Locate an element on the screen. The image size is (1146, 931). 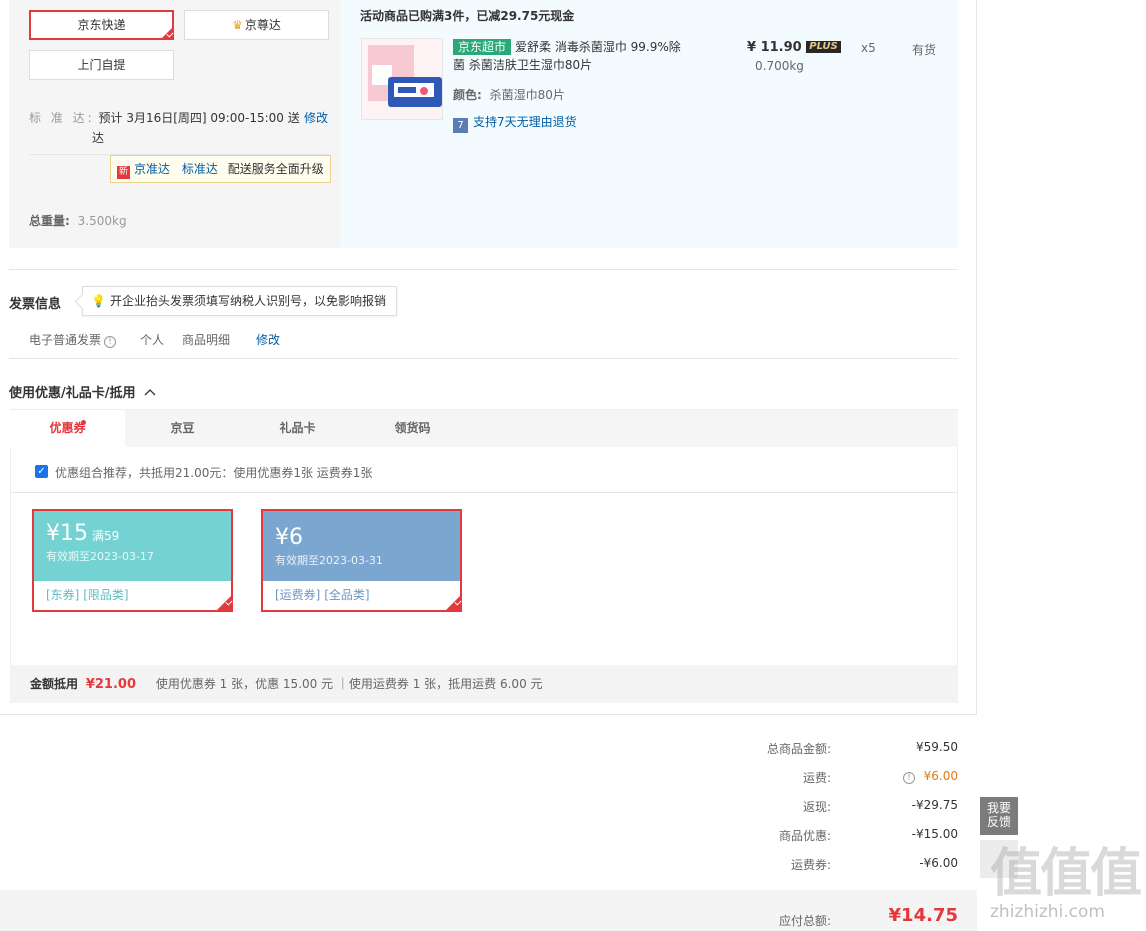
color-value: 杀菌湿巾80片 is located at coordinates (527, 95).